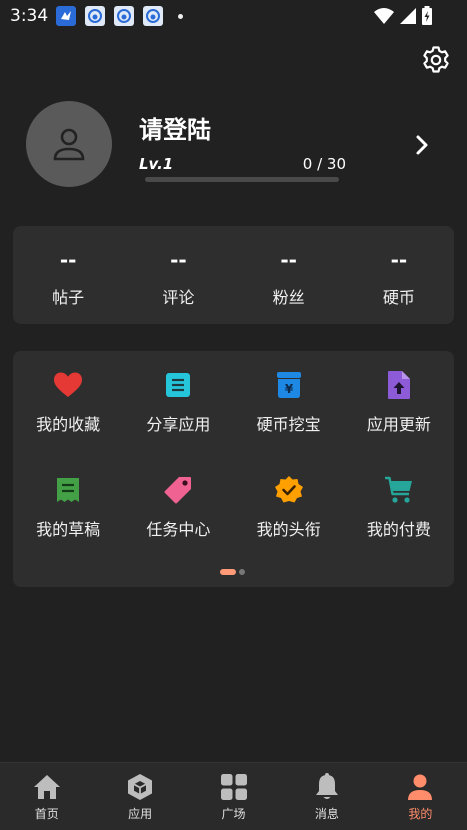 The height and width of the screenshot is (830, 467). I want to click on page-dot, so click(242, 572).